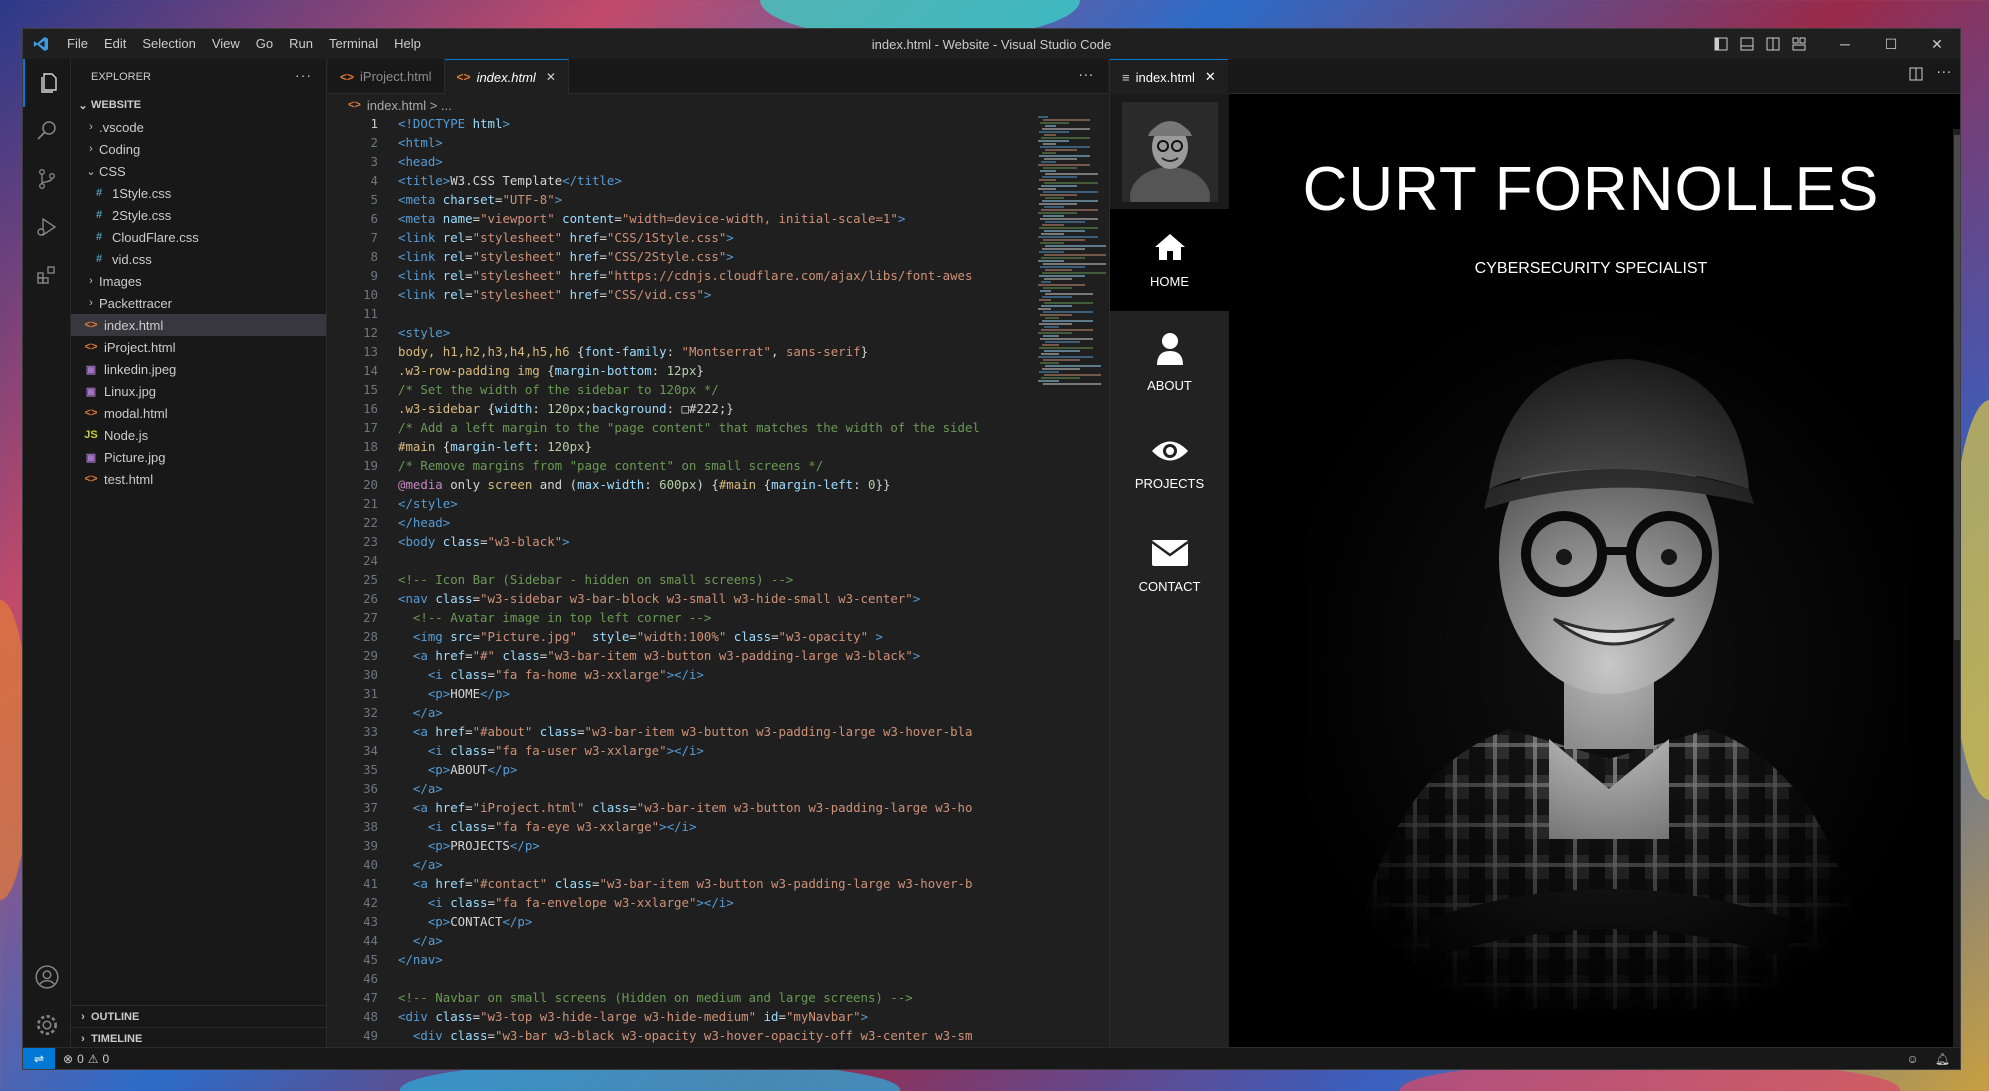 This screenshot has width=1989, height=1091. What do you see at coordinates (1956, 589) in the screenshot?
I see `preview-scrollbar` at bounding box center [1956, 589].